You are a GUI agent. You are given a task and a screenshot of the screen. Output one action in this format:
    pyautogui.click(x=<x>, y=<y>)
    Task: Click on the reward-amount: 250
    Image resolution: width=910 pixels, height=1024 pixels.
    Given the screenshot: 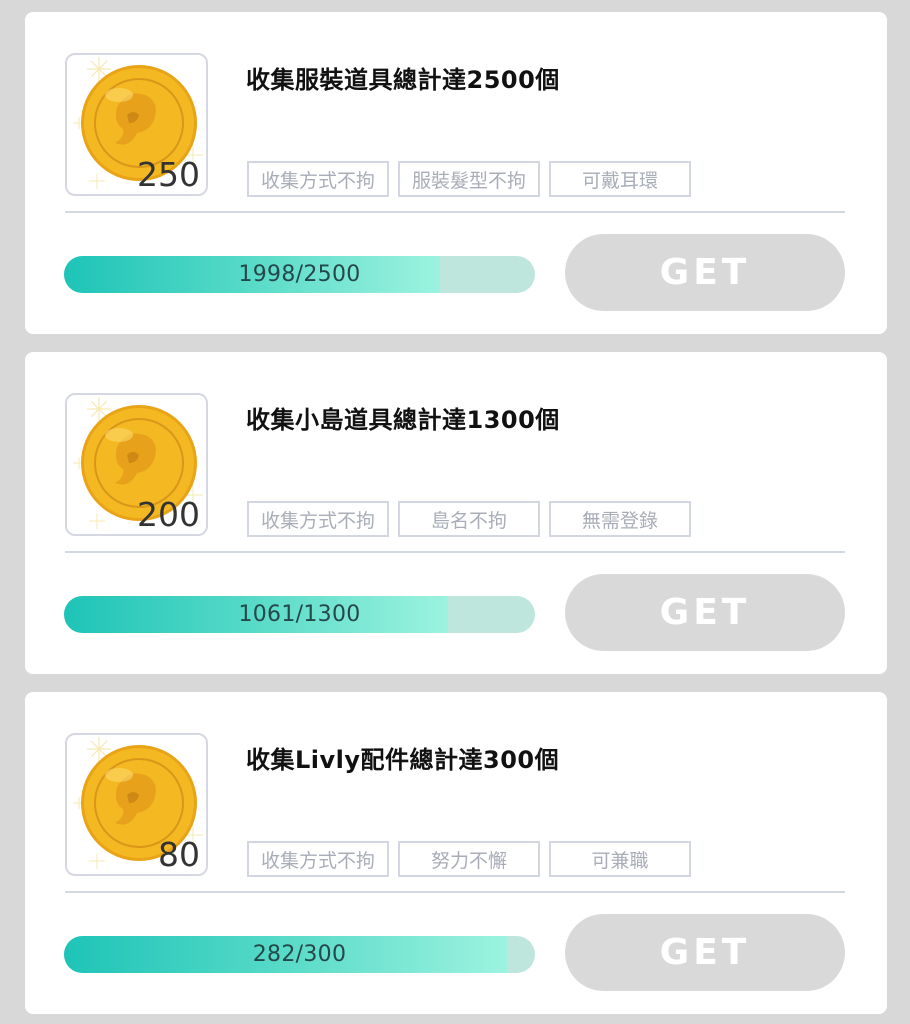 What is the action you would take?
    pyautogui.click(x=168, y=174)
    